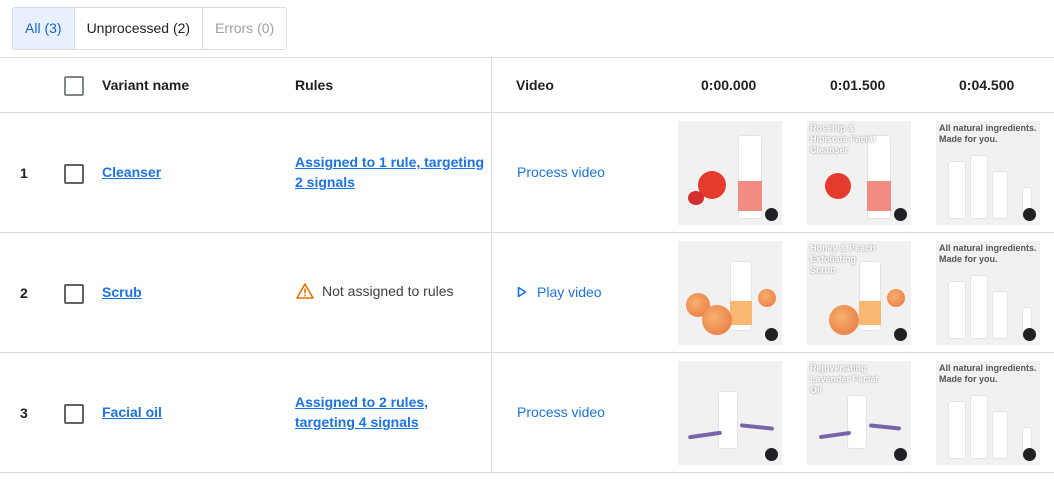 Image resolution: width=1054 pixels, height=482 pixels. Describe the element at coordinates (305, 291) in the screenshot. I see `warning-icon` at that location.